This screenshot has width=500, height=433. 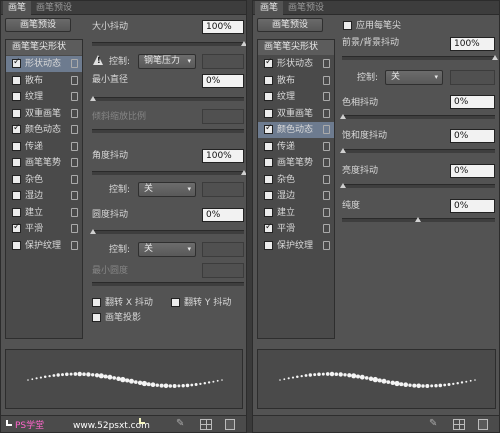 I want to click on brush-icon: ✎, so click(x=183, y=424).